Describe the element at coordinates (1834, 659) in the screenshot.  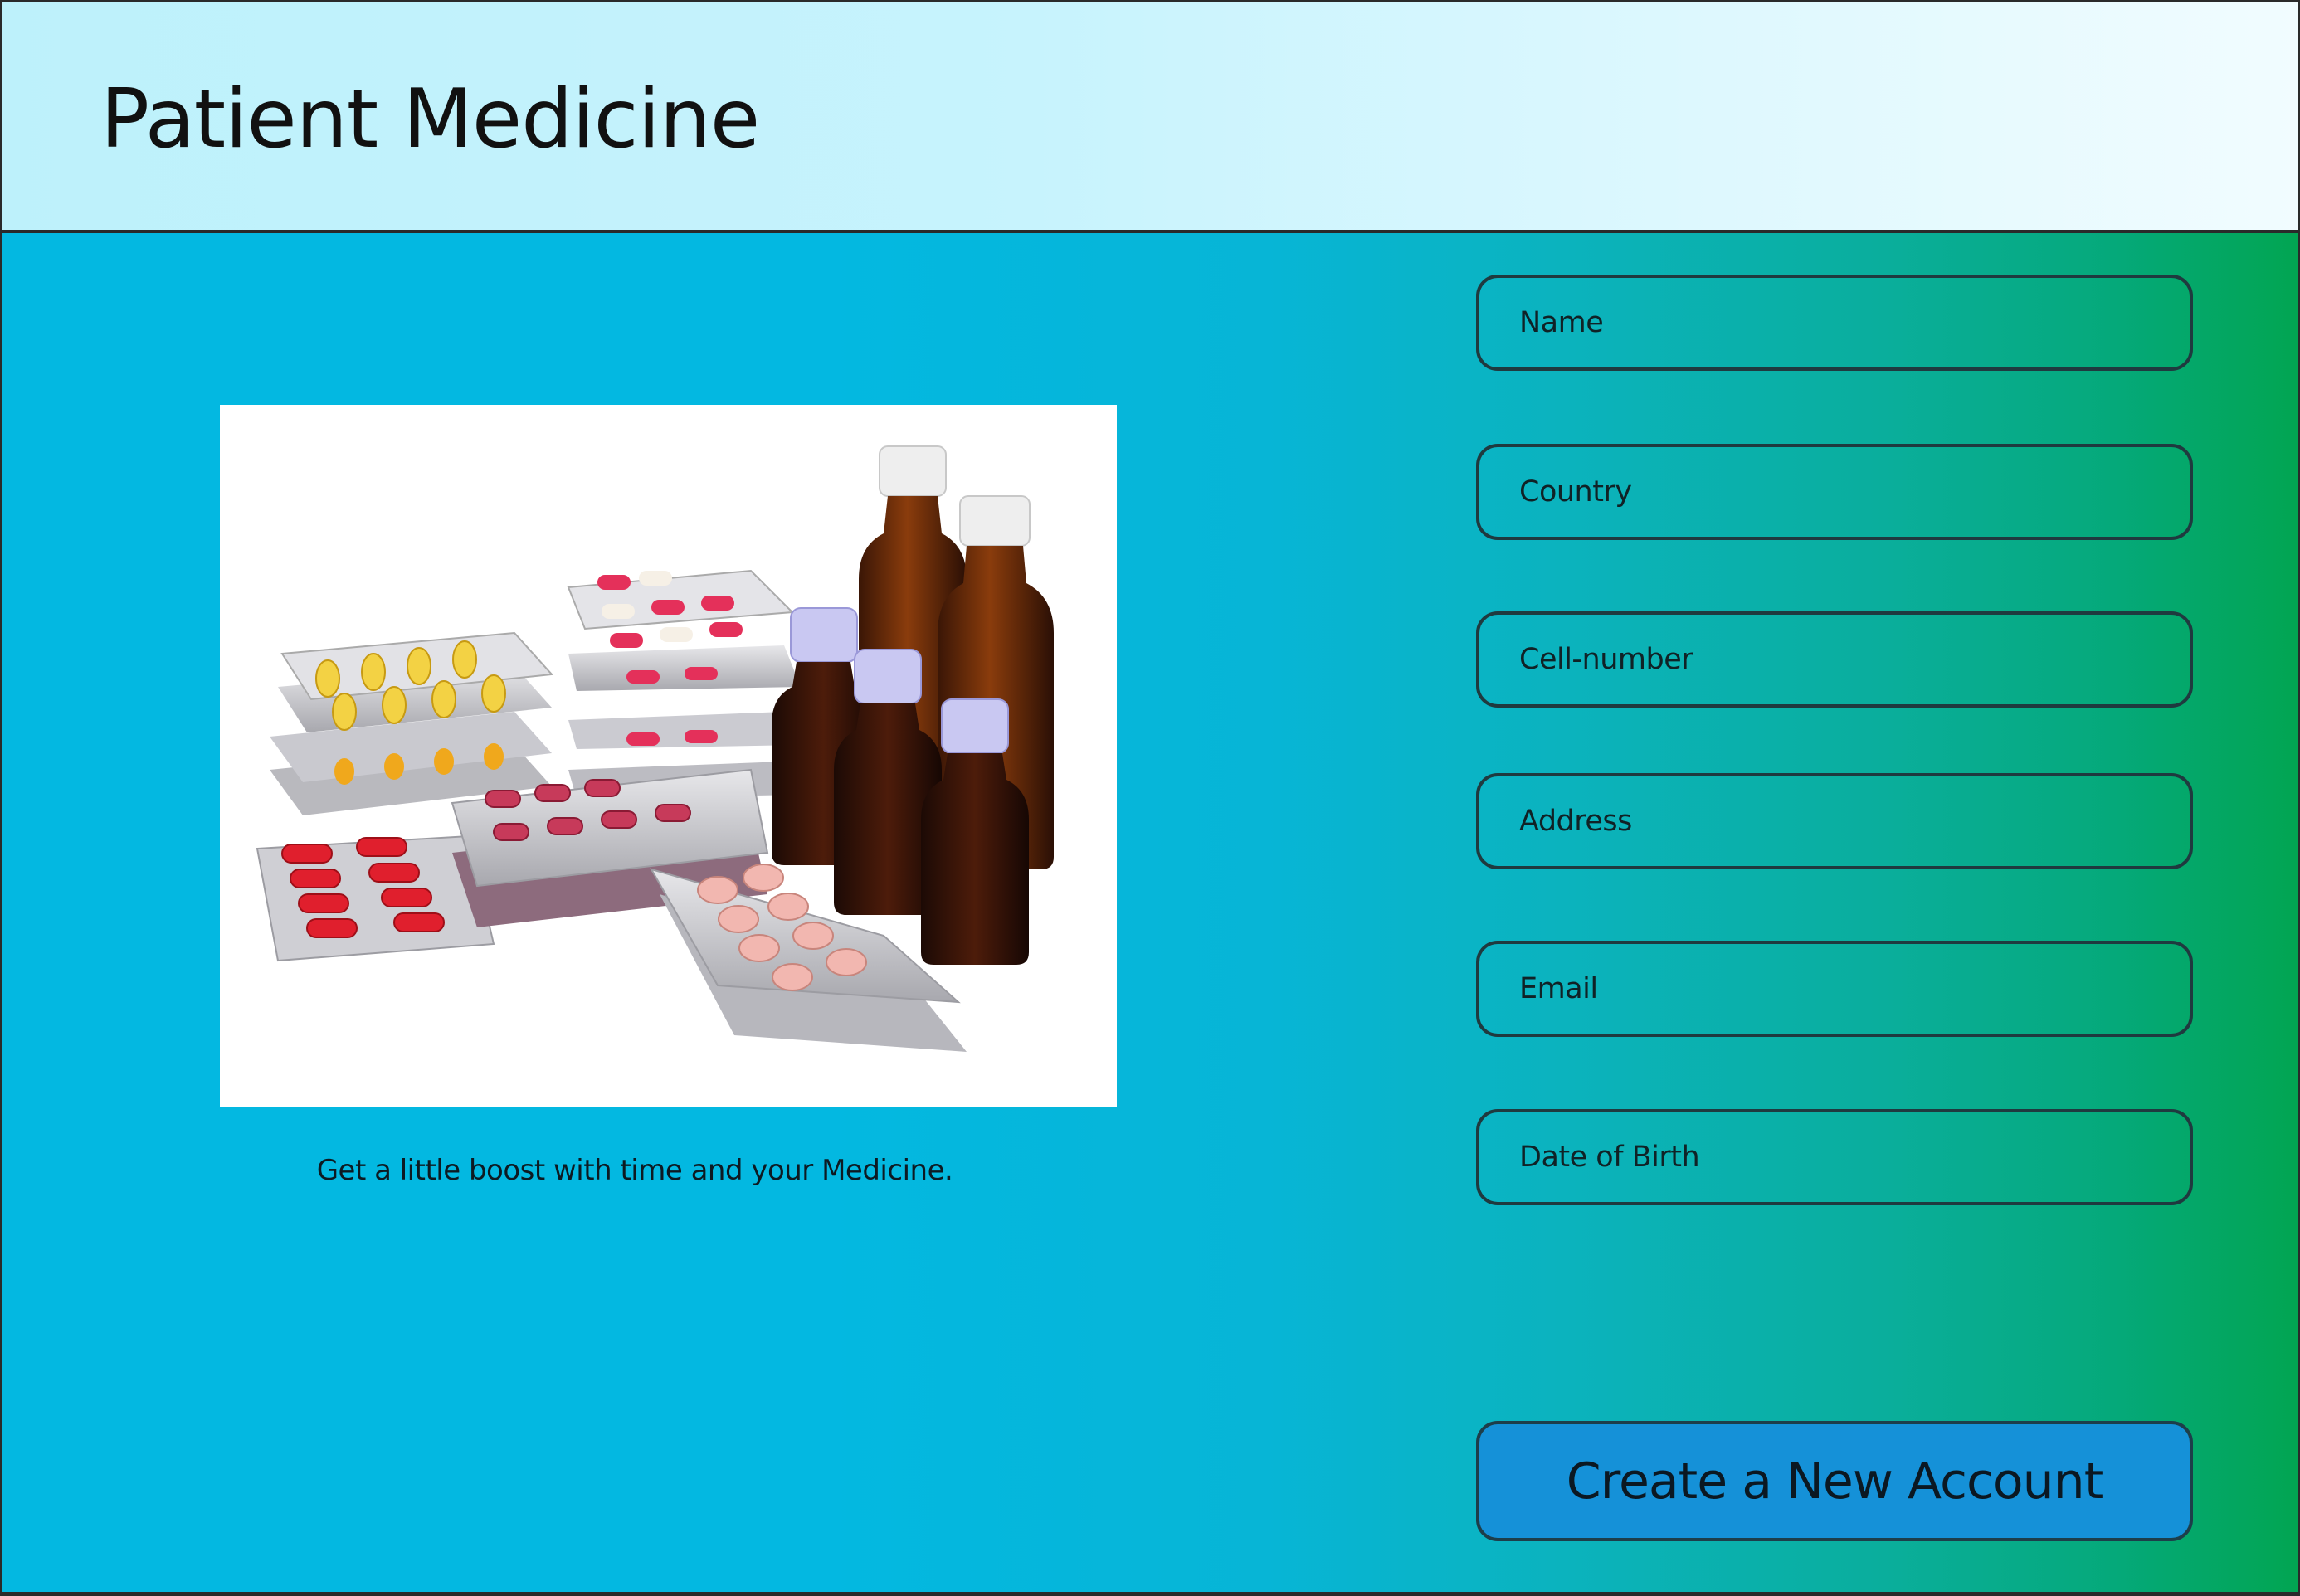
I see `cell-number-field: Cell-number` at that location.